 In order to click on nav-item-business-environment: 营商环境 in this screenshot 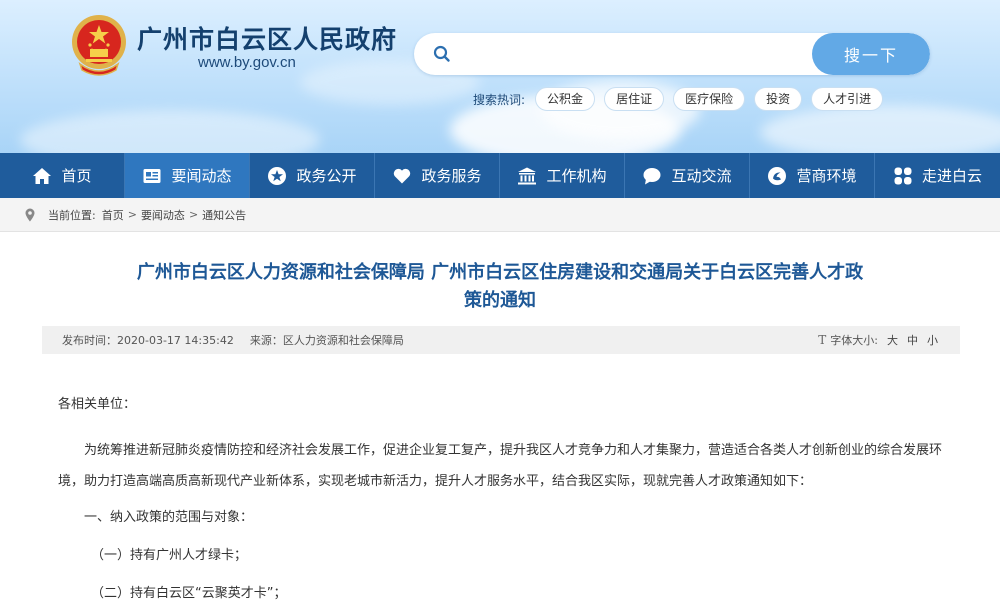, I will do `click(812, 175)`.